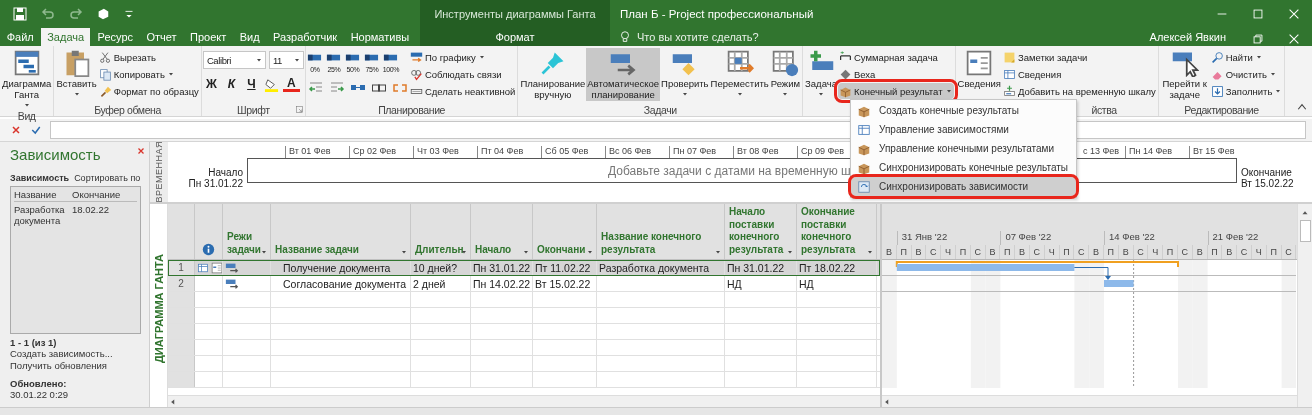 Image resolution: width=1312 pixels, height=415 pixels. I want to click on ribbon-button: Копировать, so click(148, 74).